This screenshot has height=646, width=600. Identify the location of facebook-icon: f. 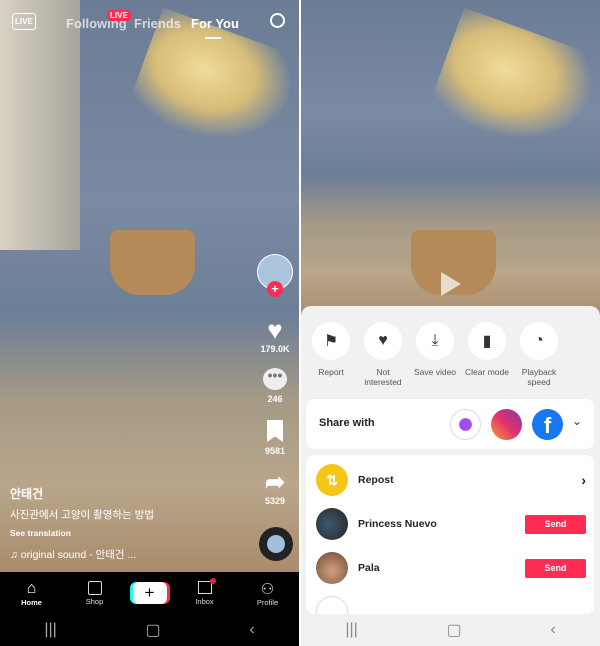
(547, 424).